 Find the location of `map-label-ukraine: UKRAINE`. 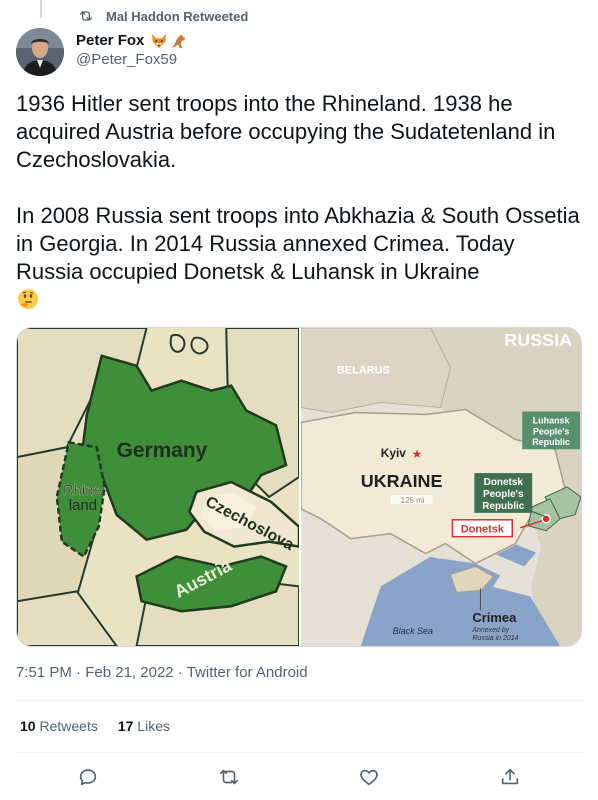

map-label-ukraine: UKRAINE is located at coordinates (402, 481).